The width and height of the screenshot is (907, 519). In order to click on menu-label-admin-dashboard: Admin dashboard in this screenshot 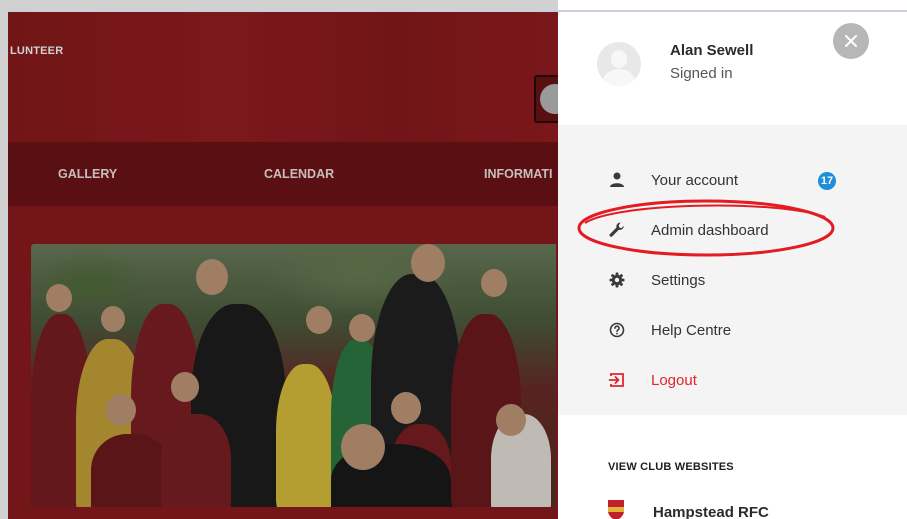, I will do `click(710, 230)`.